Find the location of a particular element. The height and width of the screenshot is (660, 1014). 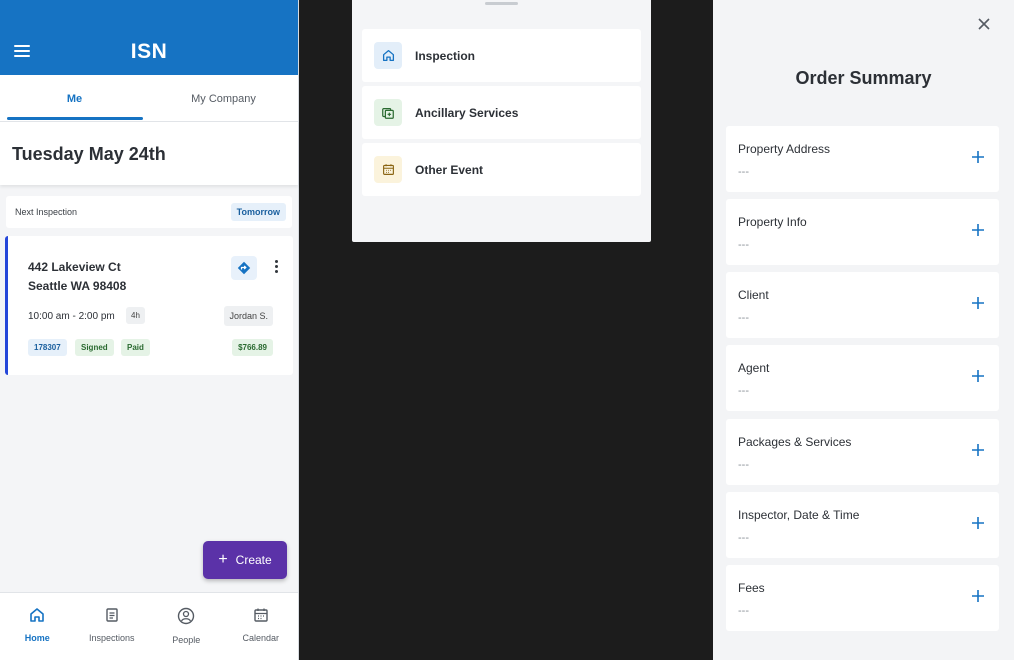

option-ancillary-services: Ancillary Services is located at coordinates (501, 112).